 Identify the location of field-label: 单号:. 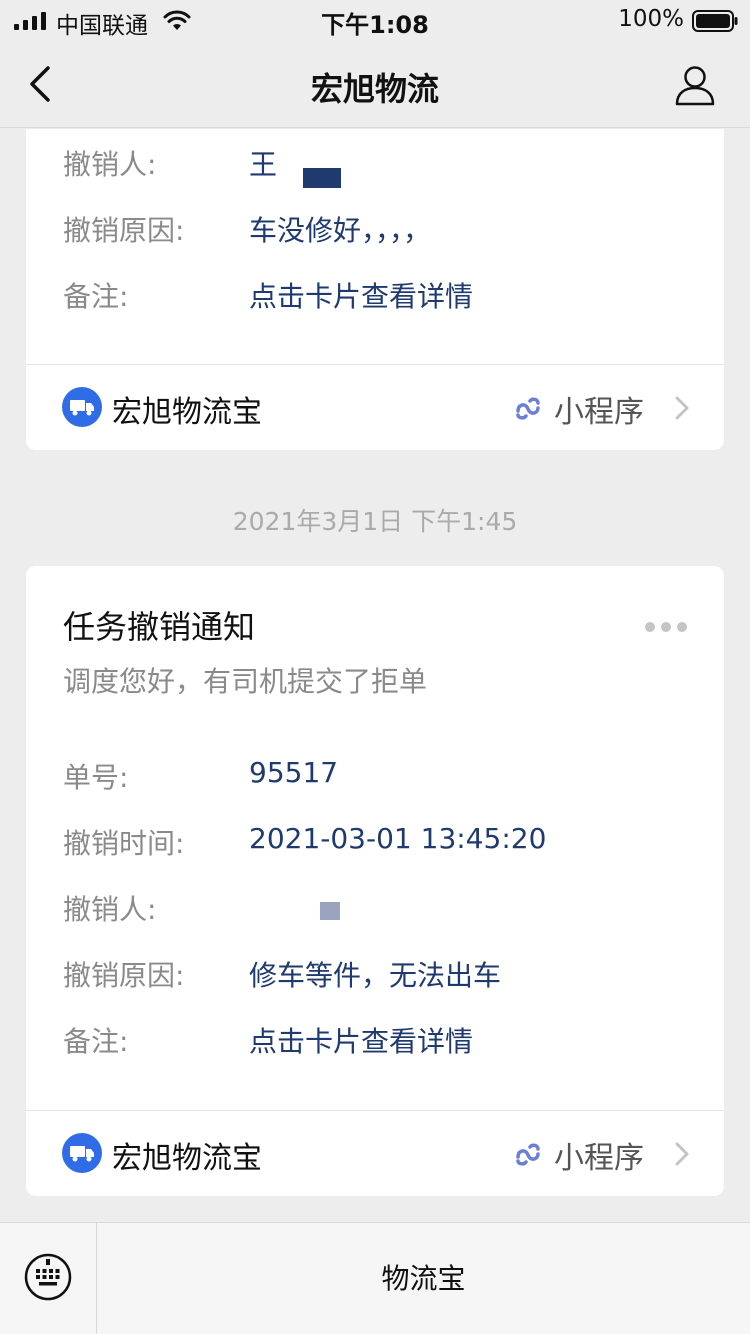
(96, 777).